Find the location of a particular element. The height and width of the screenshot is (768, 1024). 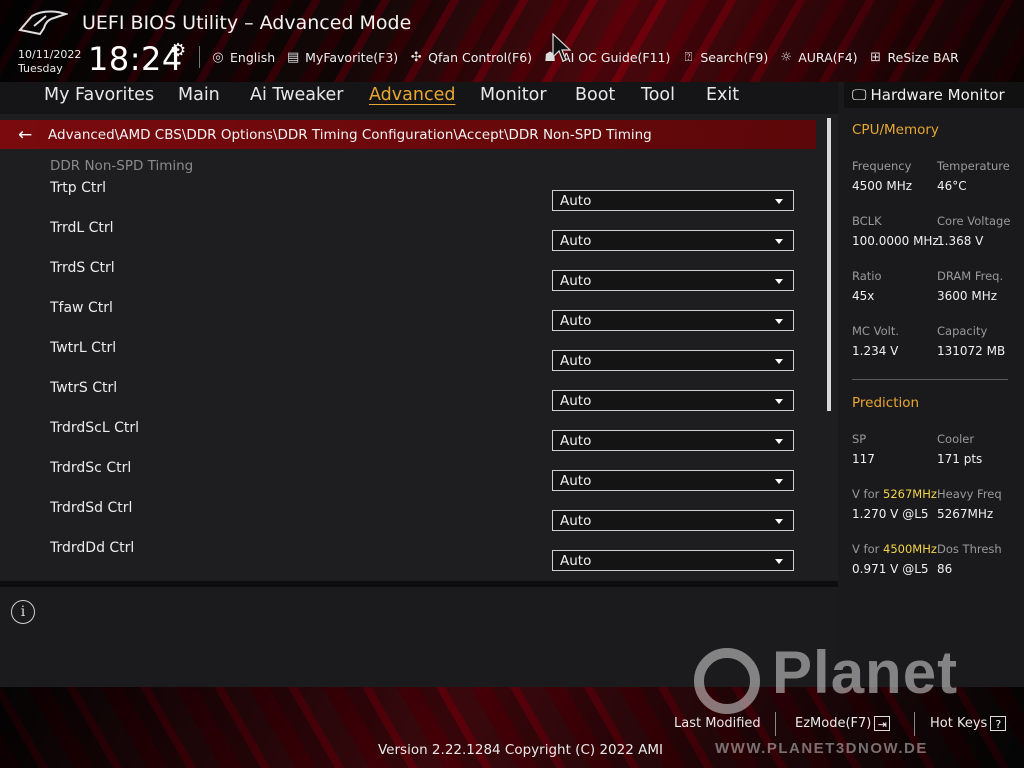

hw-core-voltage: Core Voltage 1.368 V is located at coordinates (980, 231).